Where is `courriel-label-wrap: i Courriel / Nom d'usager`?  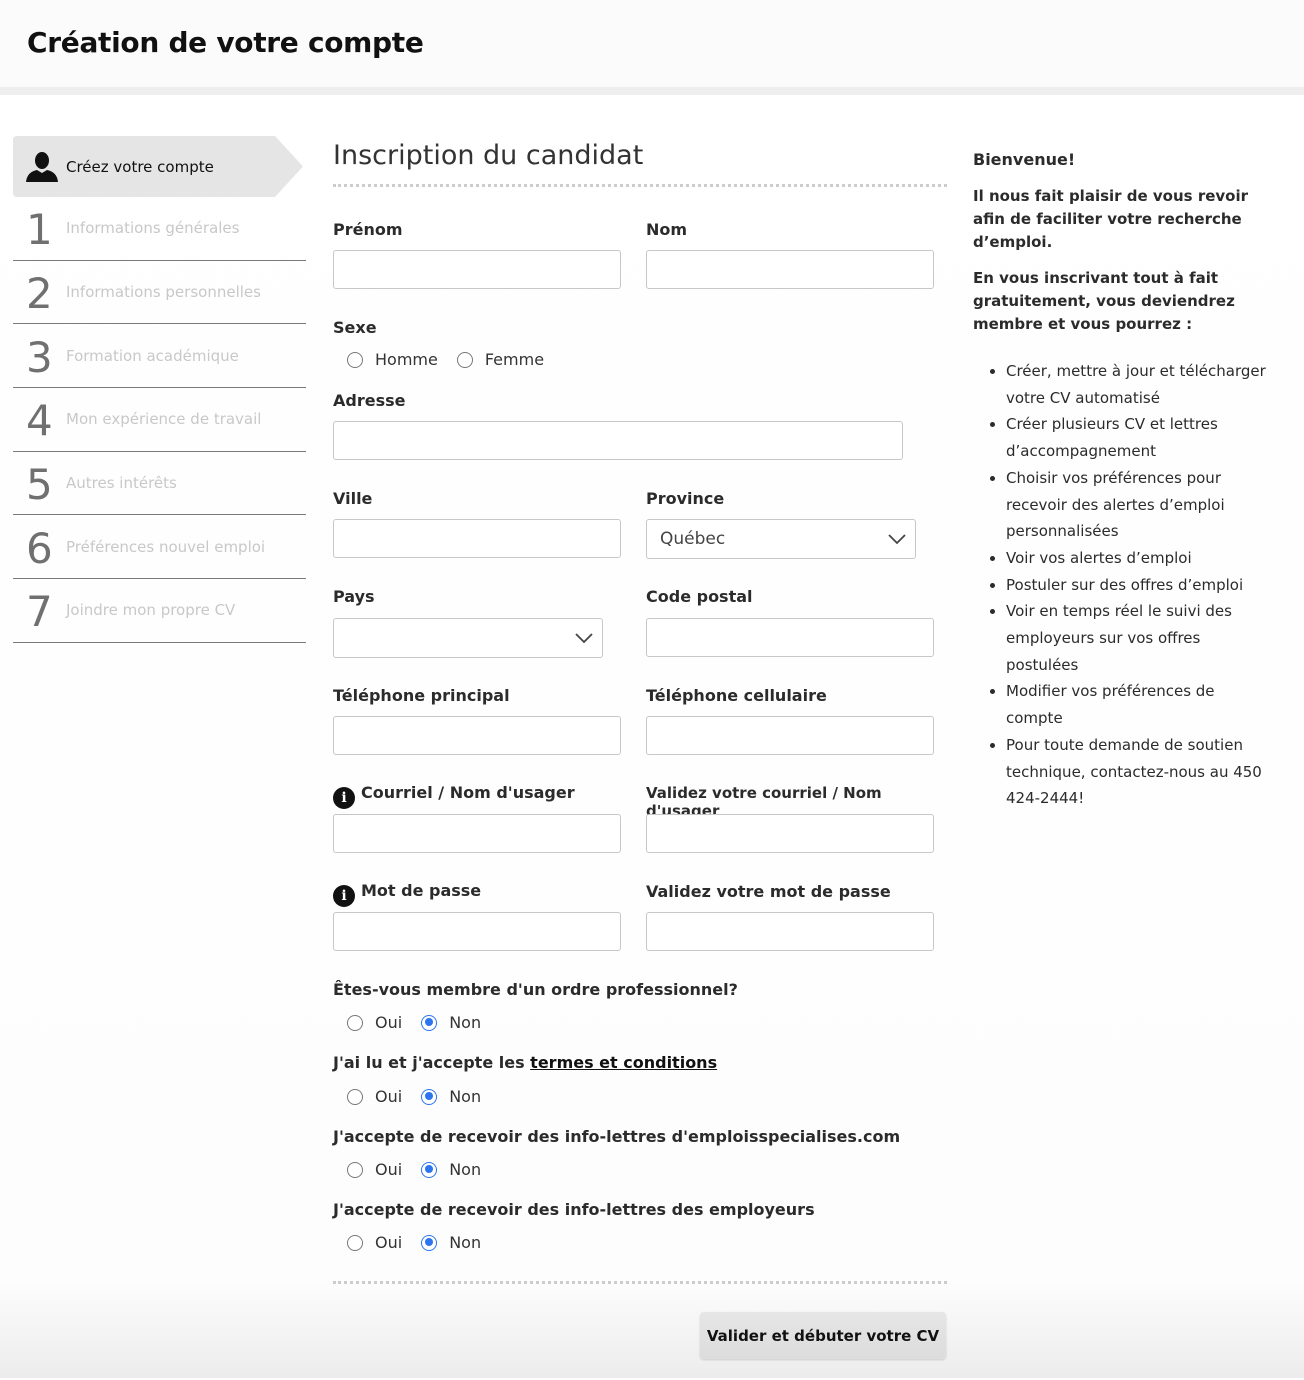
courriel-label-wrap: i Courriel / Nom d'usager is located at coordinates (454, 796).